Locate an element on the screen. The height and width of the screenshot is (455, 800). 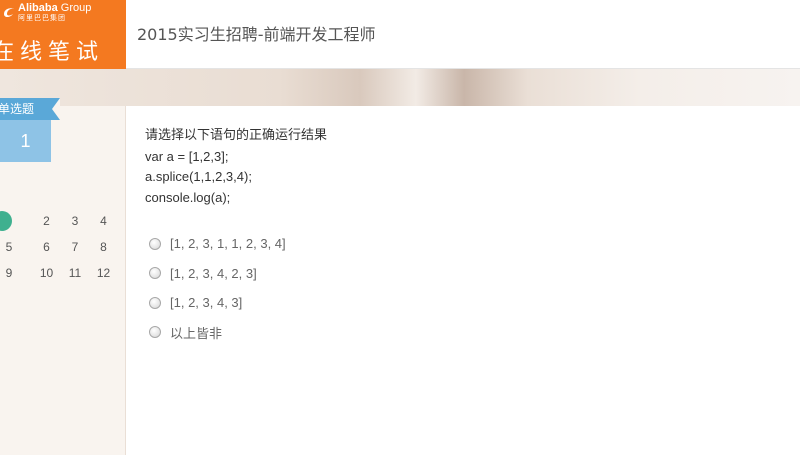
question-nav-item: 11 is located at coordinates (75, 273).